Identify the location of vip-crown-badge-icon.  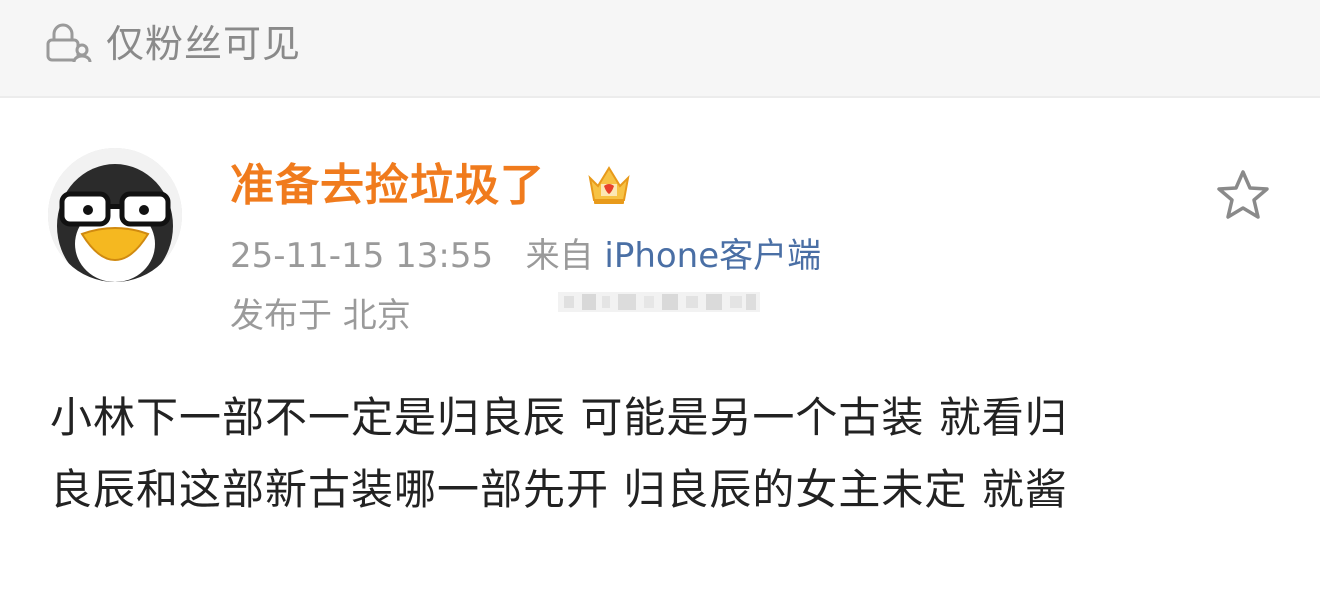
(609, 185).